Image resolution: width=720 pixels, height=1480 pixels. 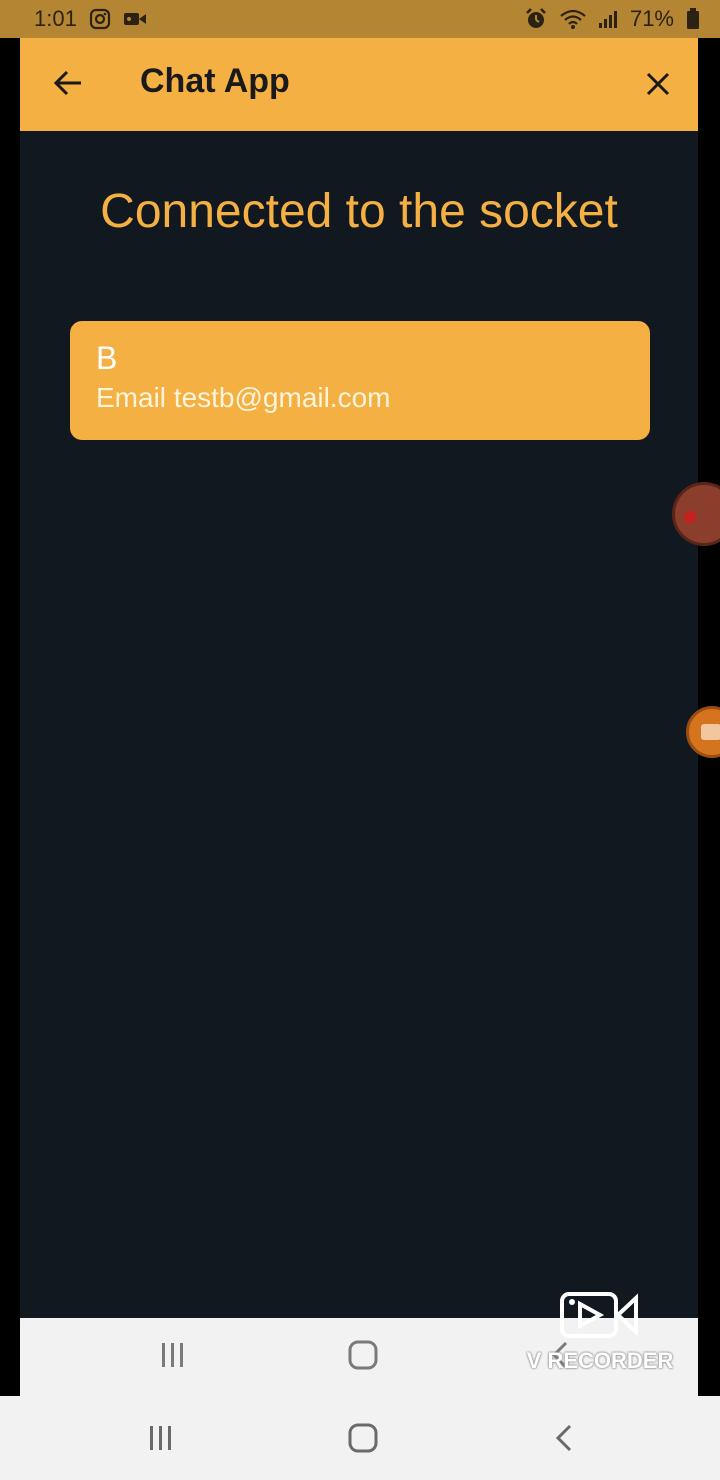 What do you see at coordinates (359, 84) in the screenshot?
I see `app-bar: Chat App` at bounding box center [359, 84].